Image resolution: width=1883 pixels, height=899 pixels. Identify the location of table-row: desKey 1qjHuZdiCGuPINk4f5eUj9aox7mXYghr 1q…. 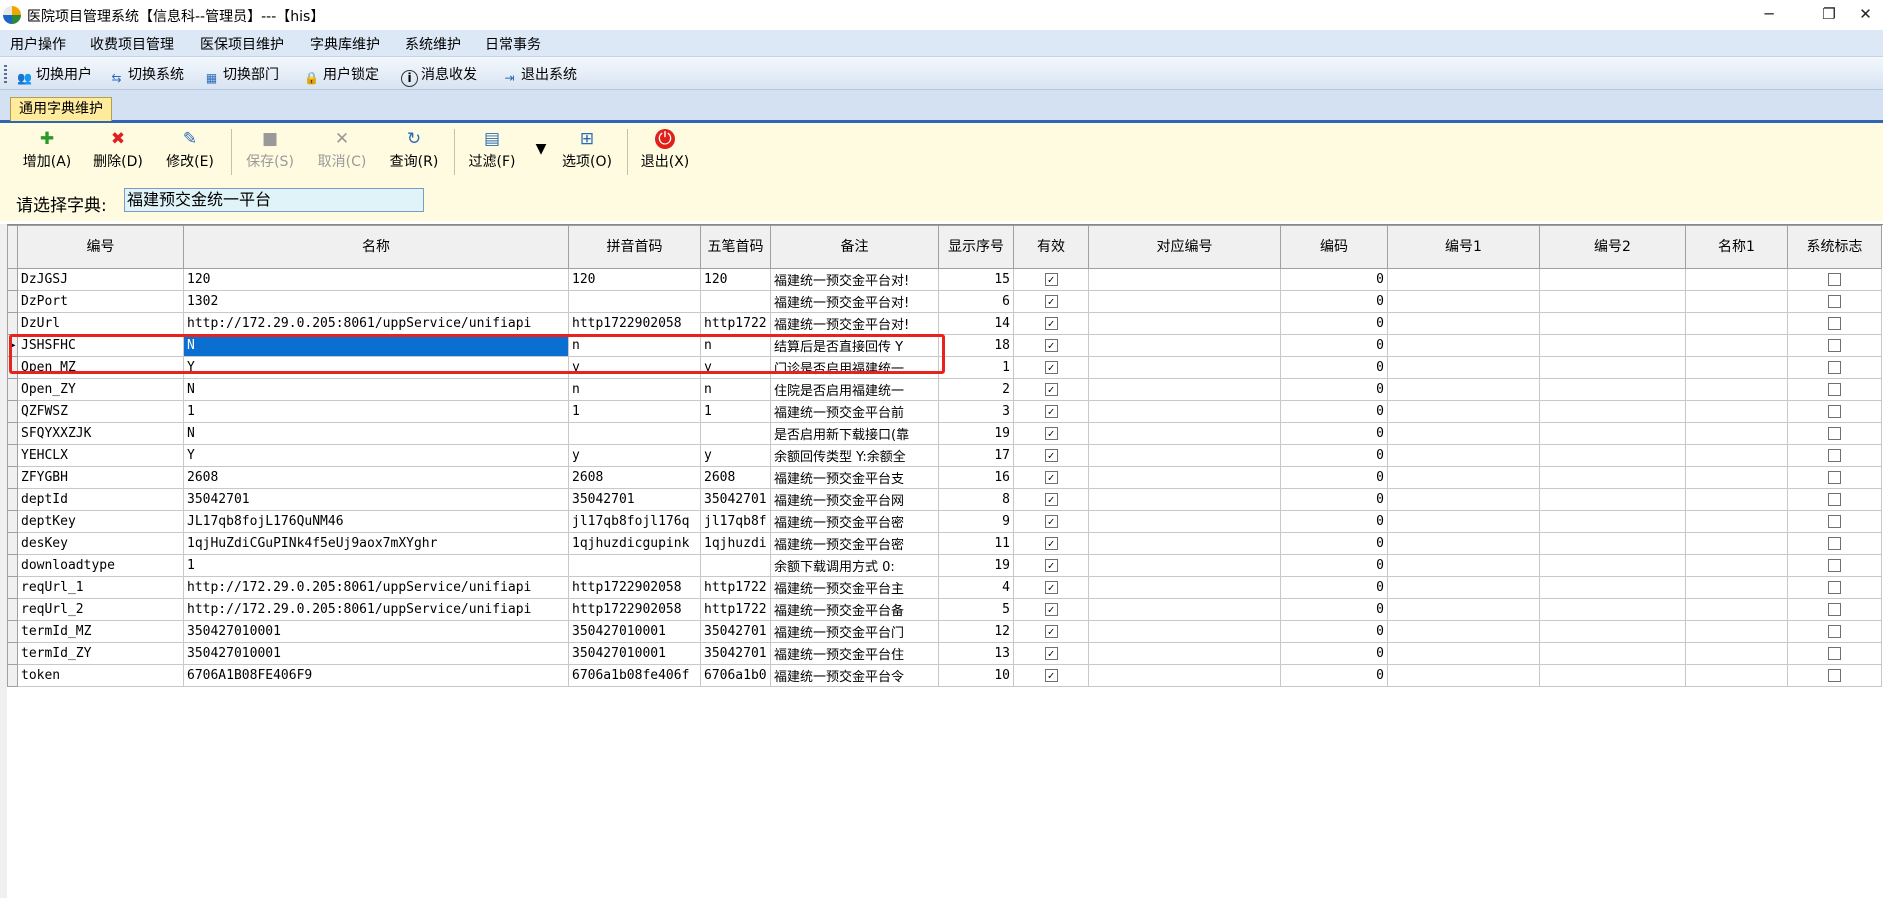
(944, 543).